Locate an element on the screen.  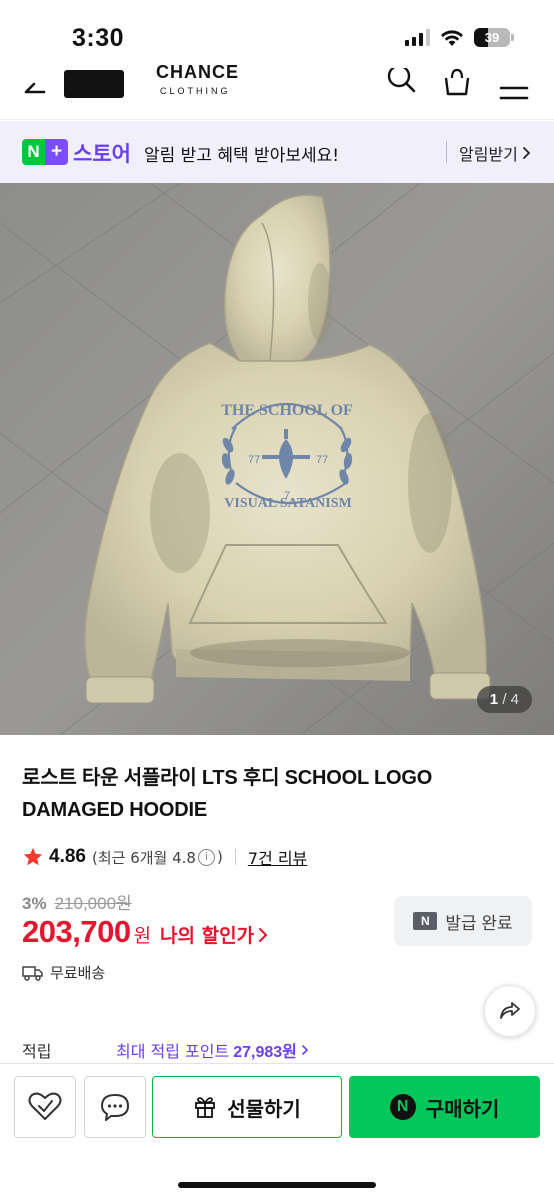
buy-label: 구매하기 is located at coordinates (462, 1109).